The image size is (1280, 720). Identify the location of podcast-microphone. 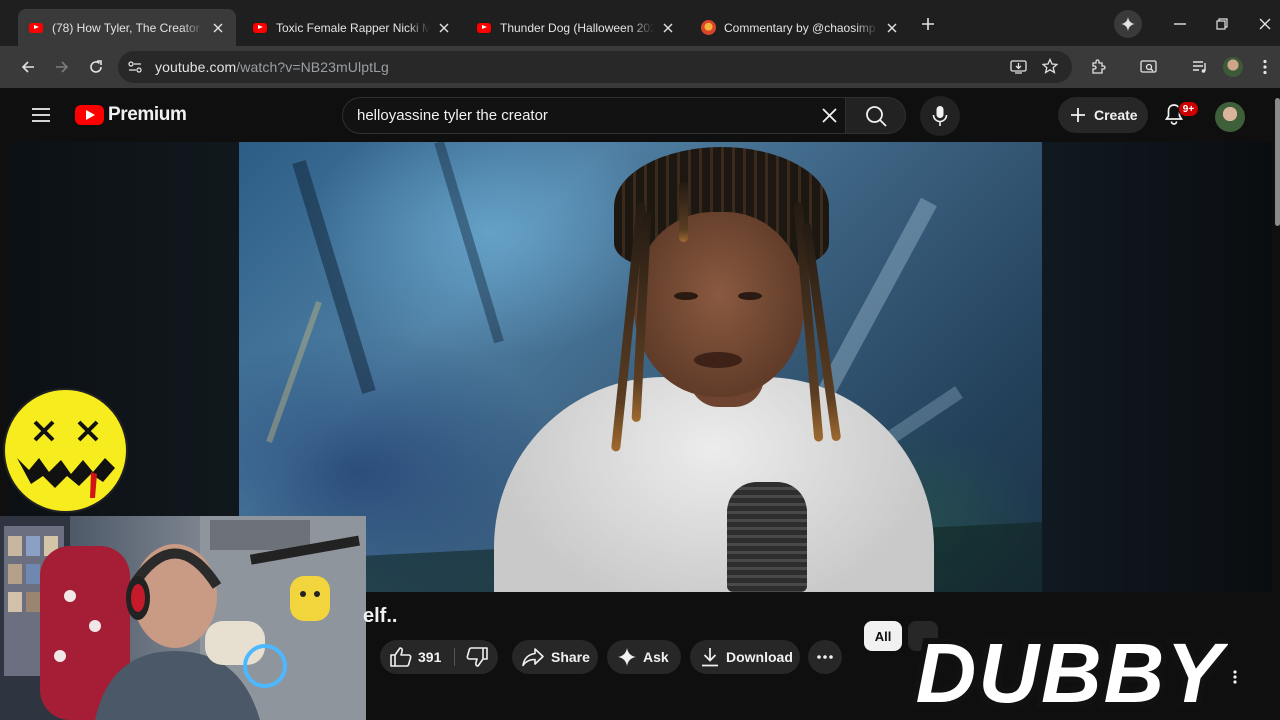
(767, 537).